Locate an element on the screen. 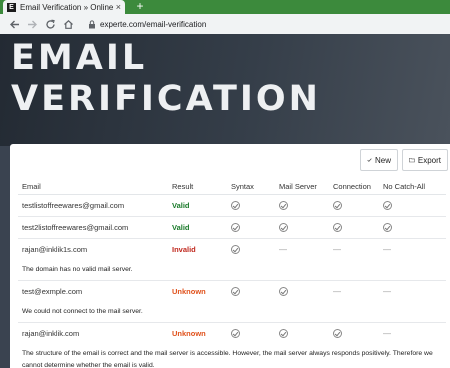  table-row: rajan@inklik.com Unknown — is located at coordinates (232, 332).